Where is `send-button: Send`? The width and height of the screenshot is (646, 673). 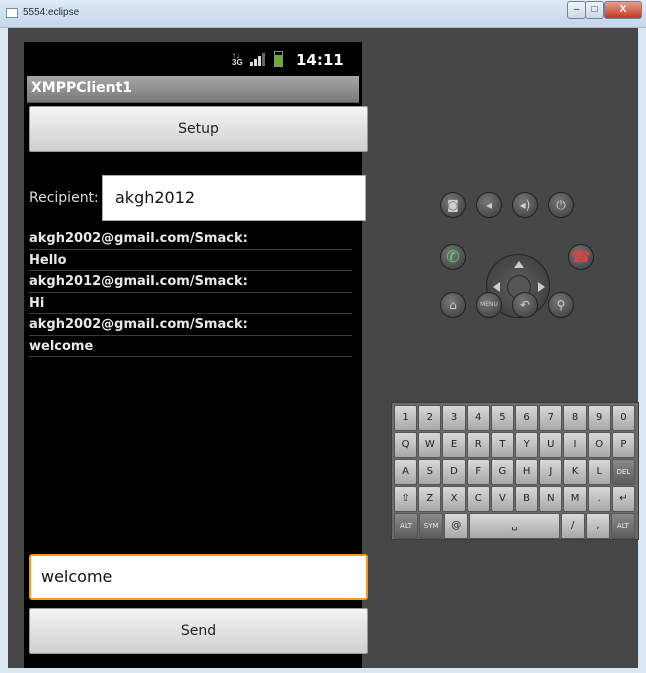
send-button: Send is located at coordinates (198, 631).